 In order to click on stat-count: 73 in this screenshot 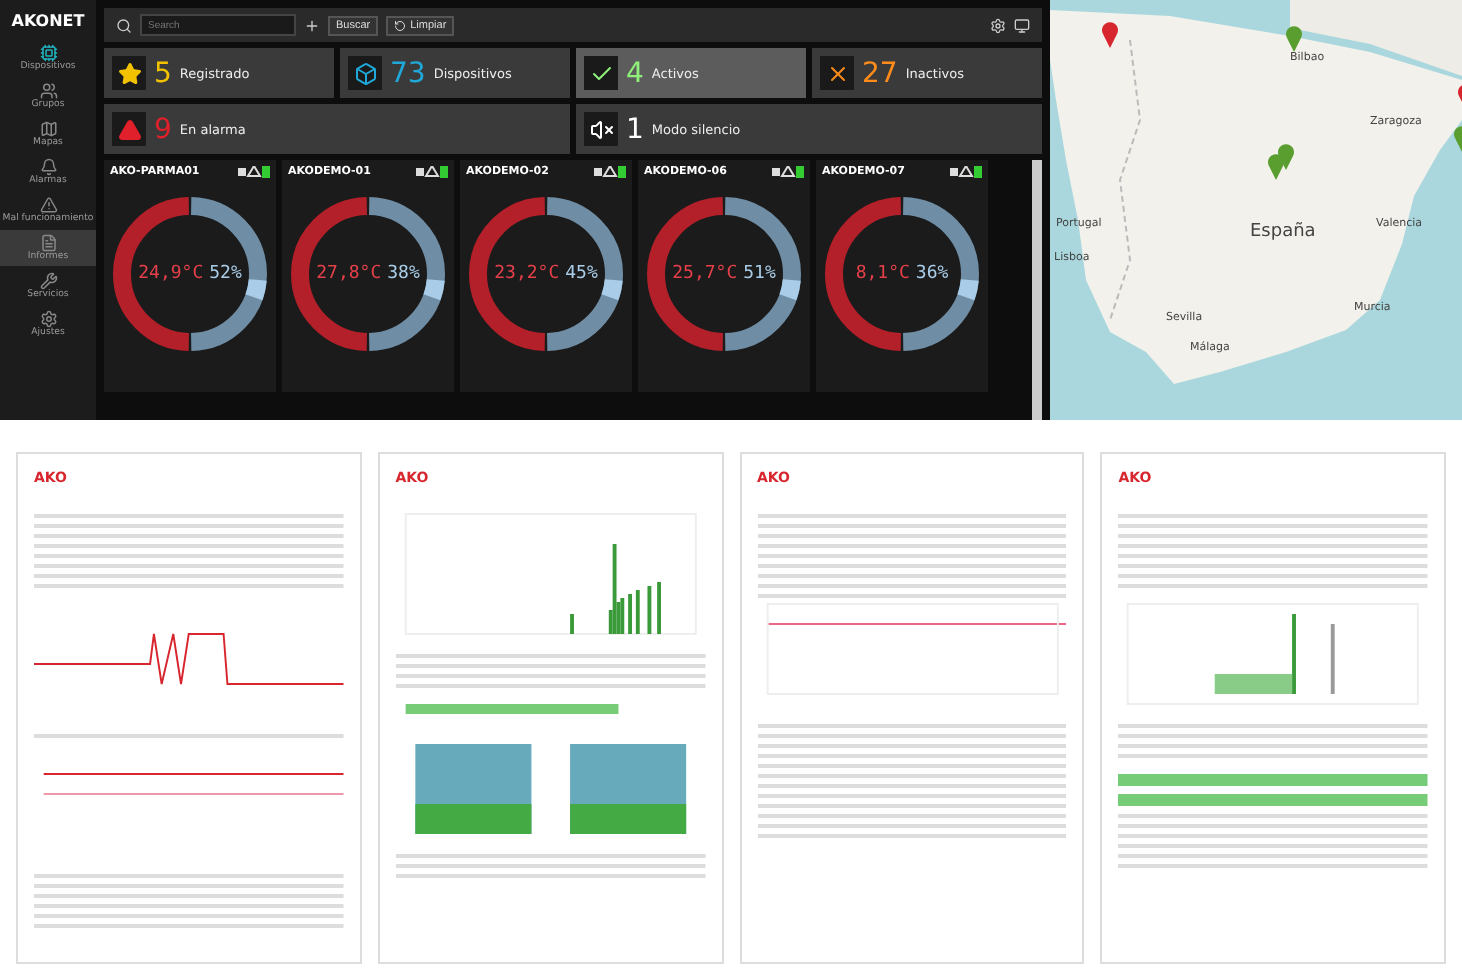, I will do `click(408, 73)`.